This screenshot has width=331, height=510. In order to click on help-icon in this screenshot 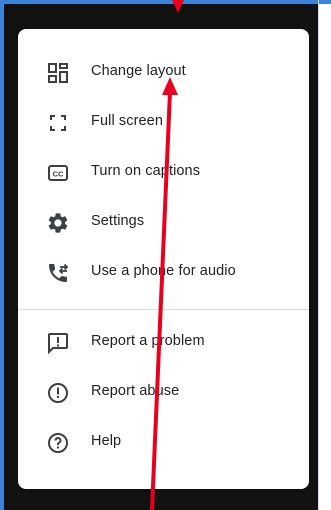, I will do `click(58, 443)`.